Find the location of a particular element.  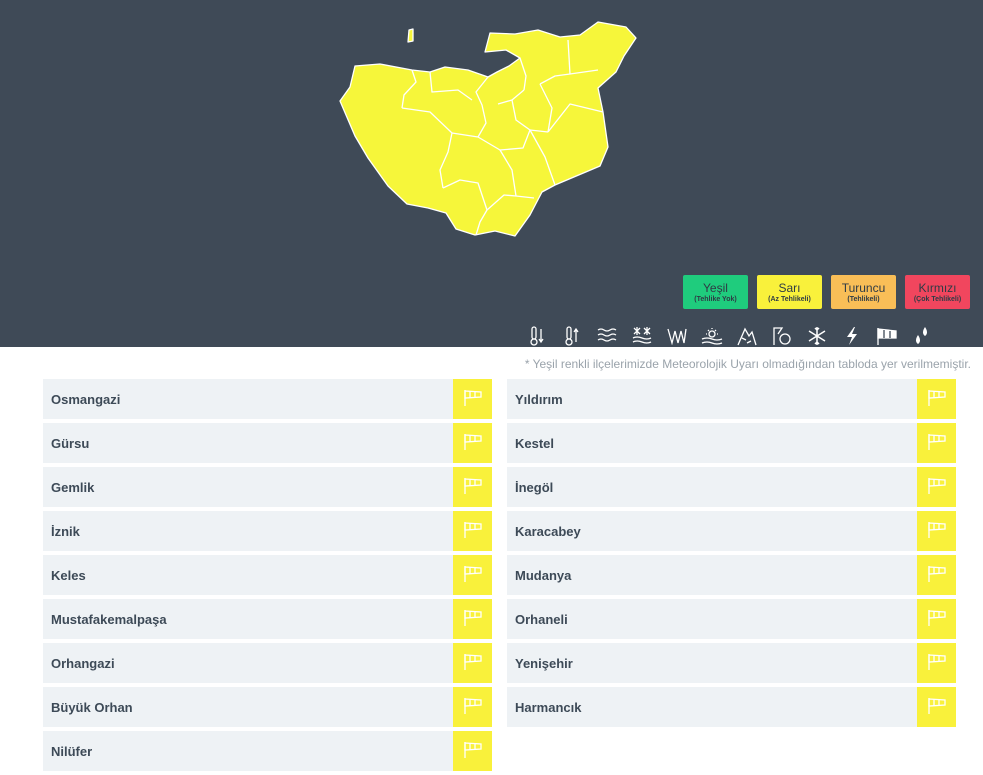

ice-icon is located at coordinates (781, 336).